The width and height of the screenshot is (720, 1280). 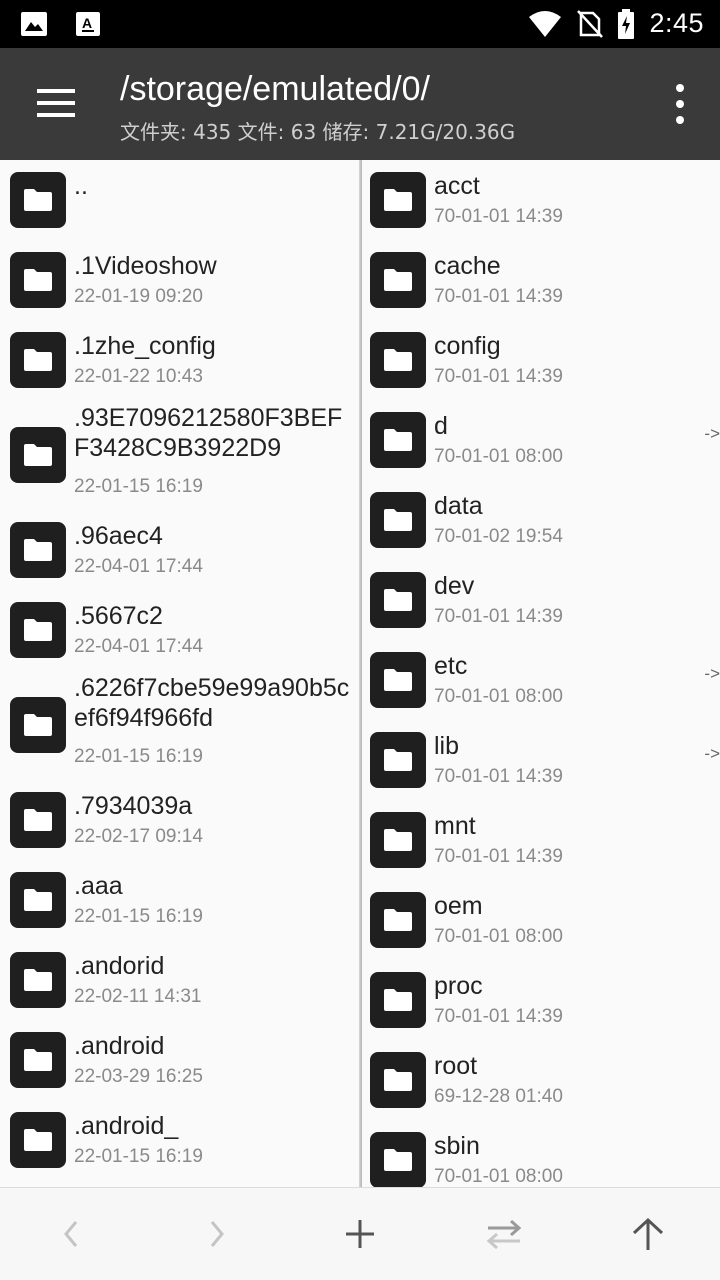 What do you see at coordinates (541, 440) in the screenshot?
I see `list-item: d 70-01-01 08:00 ->` at bounding box center [541, 440].